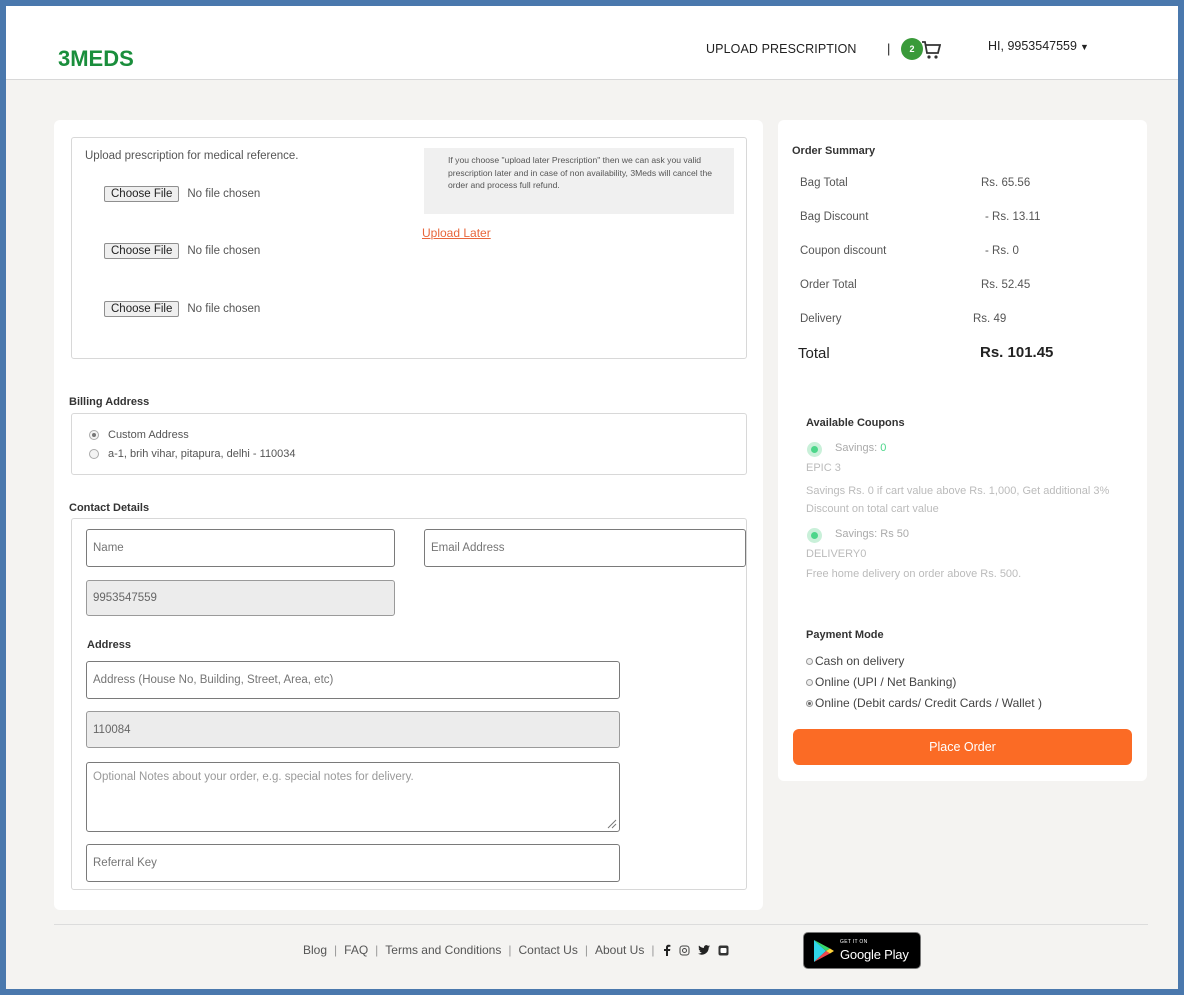 This screenshot has height=995, width=1184. I want to click on upload-prescription-link: UPLOAD PRESCRIPTION, so click(781, 49).